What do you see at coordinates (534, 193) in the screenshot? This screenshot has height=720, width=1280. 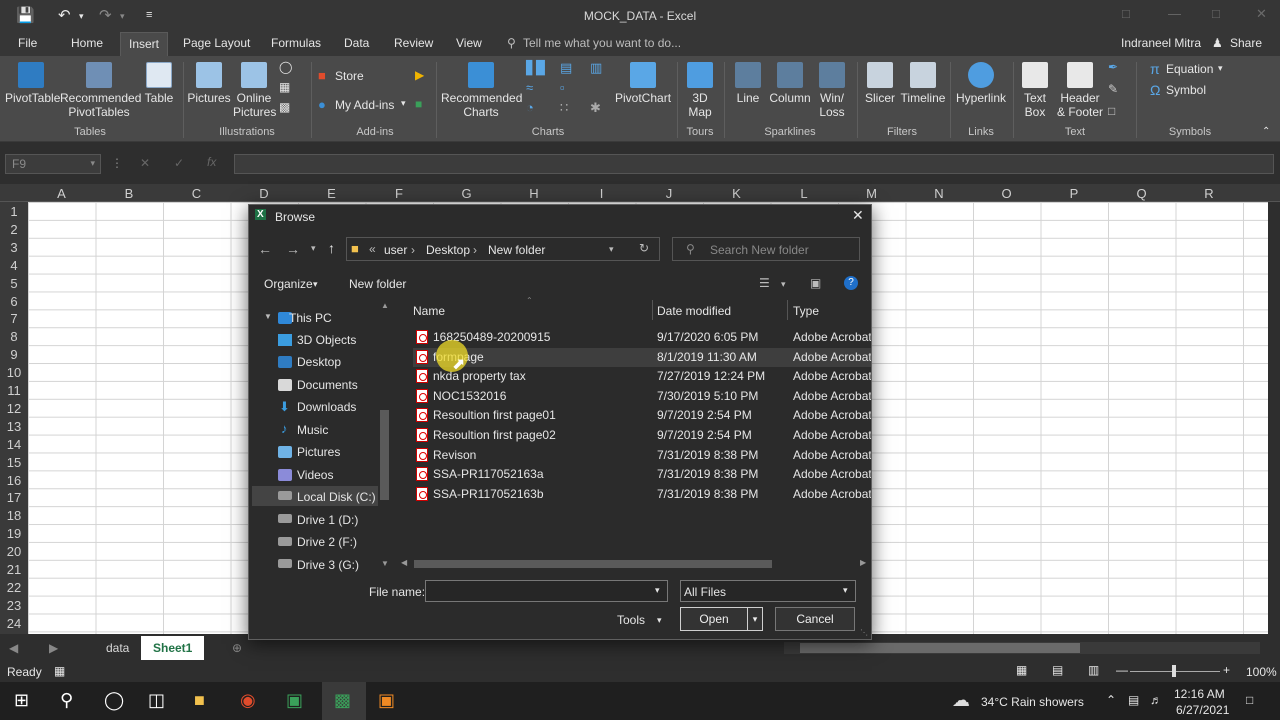 I see `column-header: H` at bounding box center [534, 193].